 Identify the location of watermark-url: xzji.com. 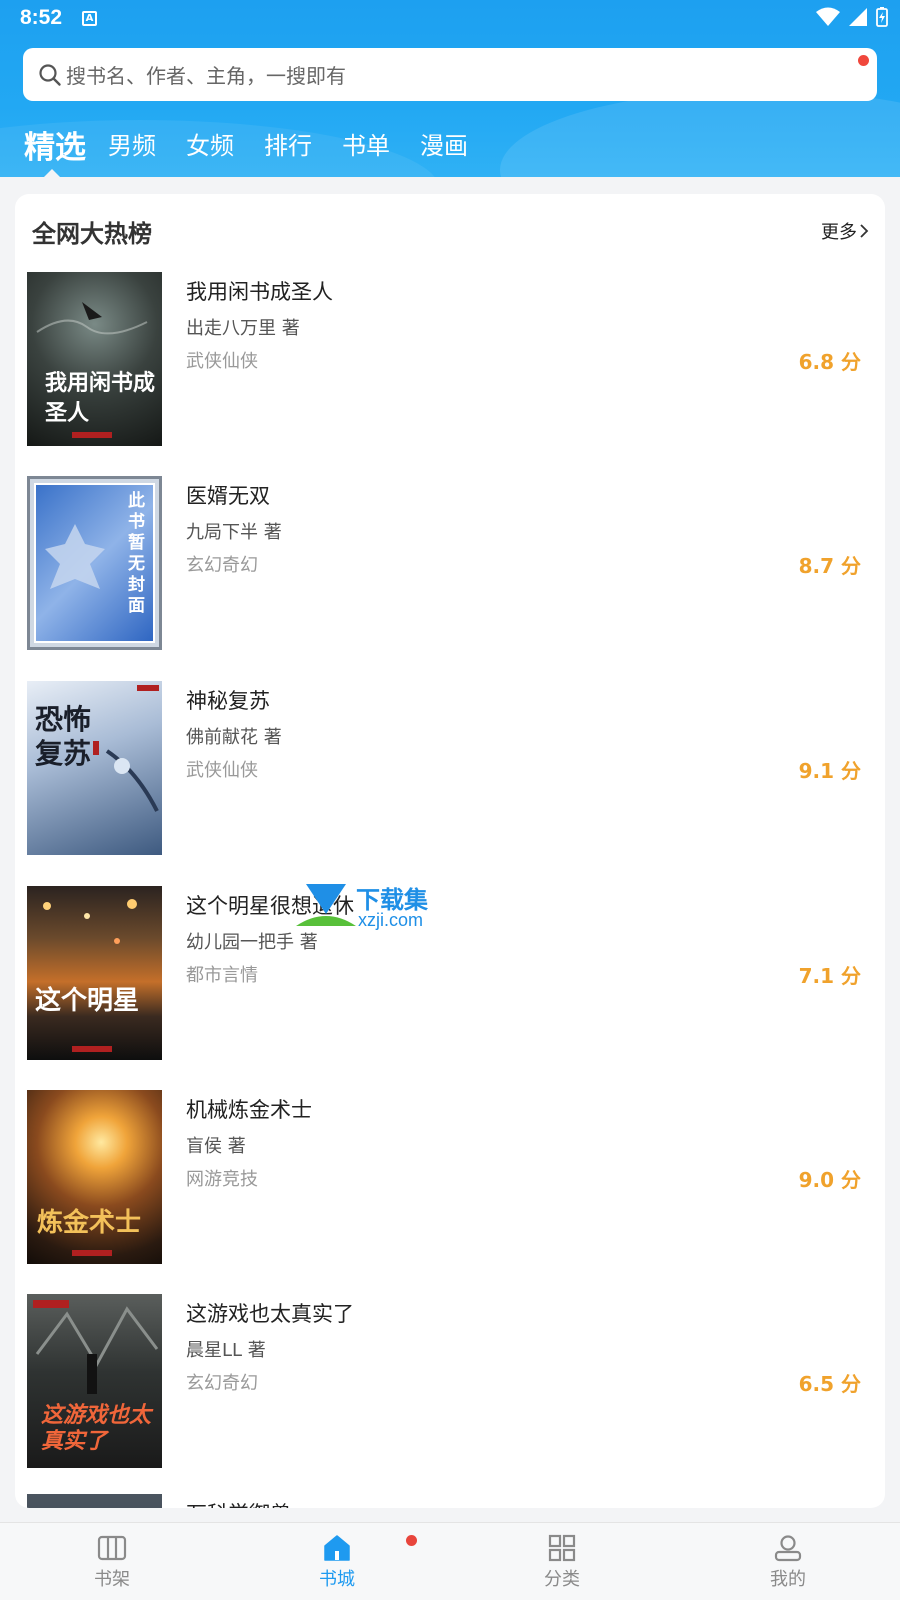
(391, 920).